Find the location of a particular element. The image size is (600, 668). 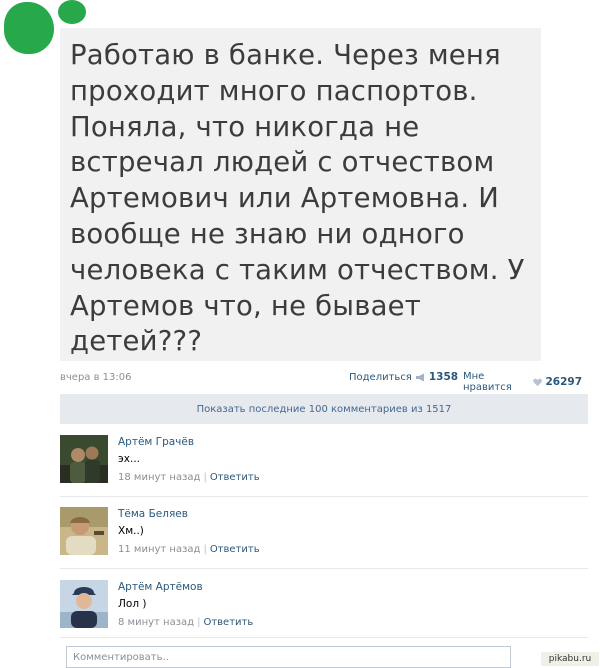

like-label: Мне нравится is located at coordinates (487, 382).